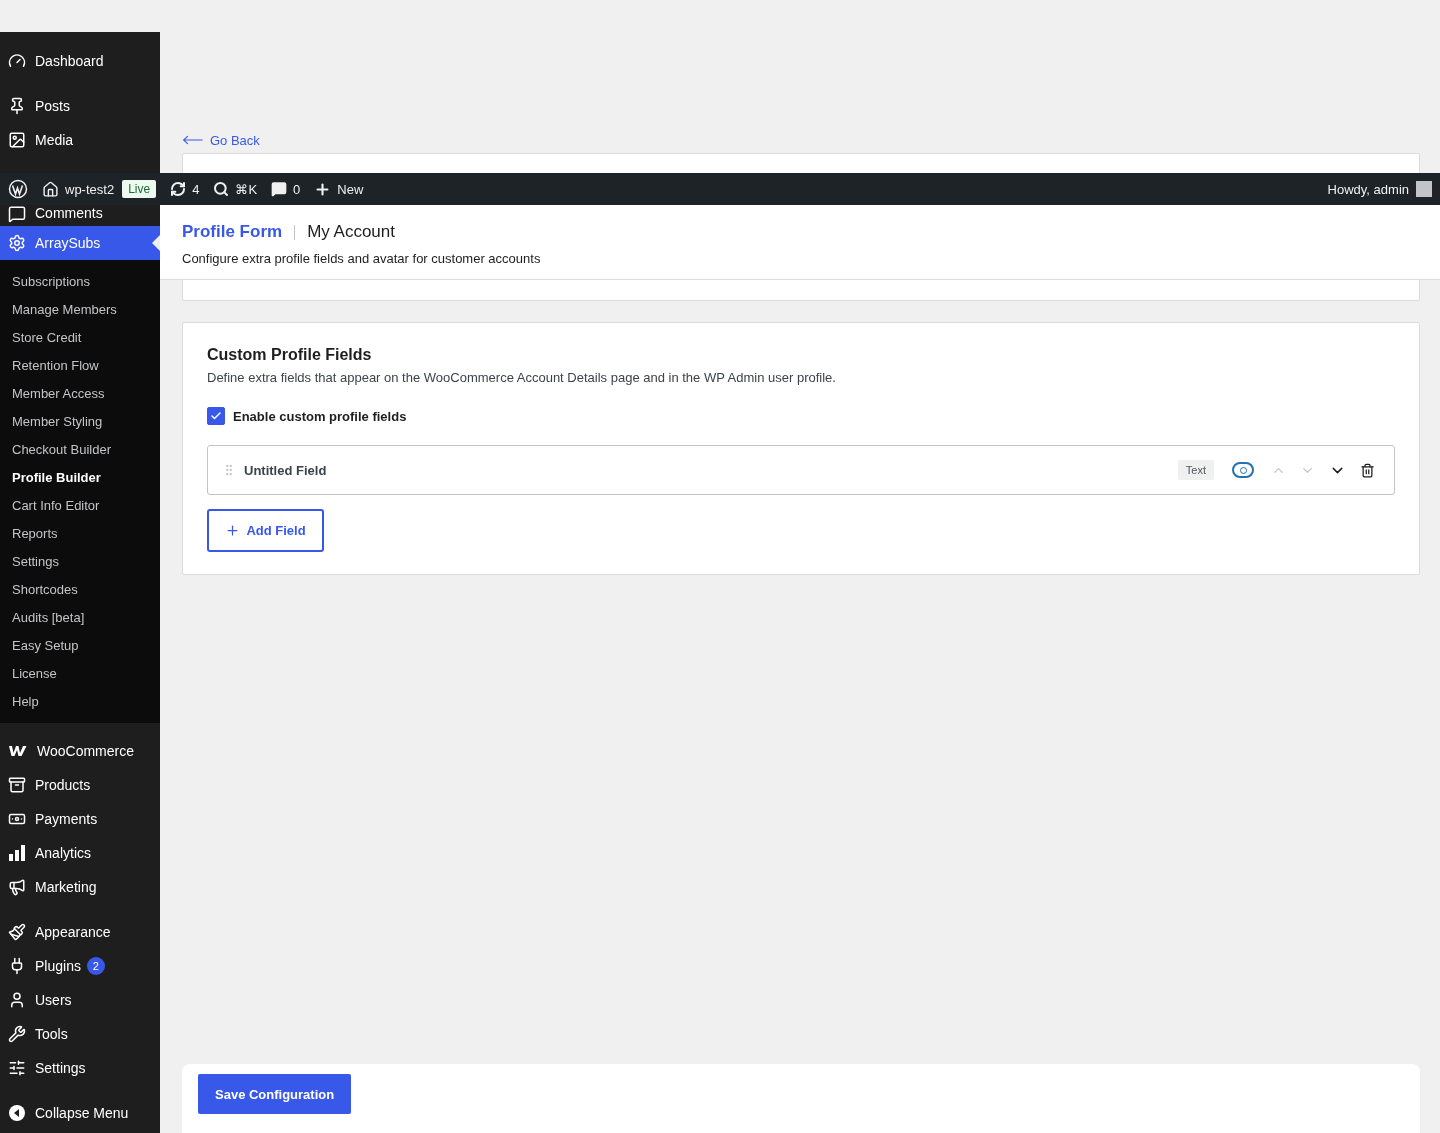 The height and width of the screenshot is (1133, 1440). Describe the element at coordinates (51, 1034) in the screenshot. I see `sidebar-item-label: Tools` at that location.